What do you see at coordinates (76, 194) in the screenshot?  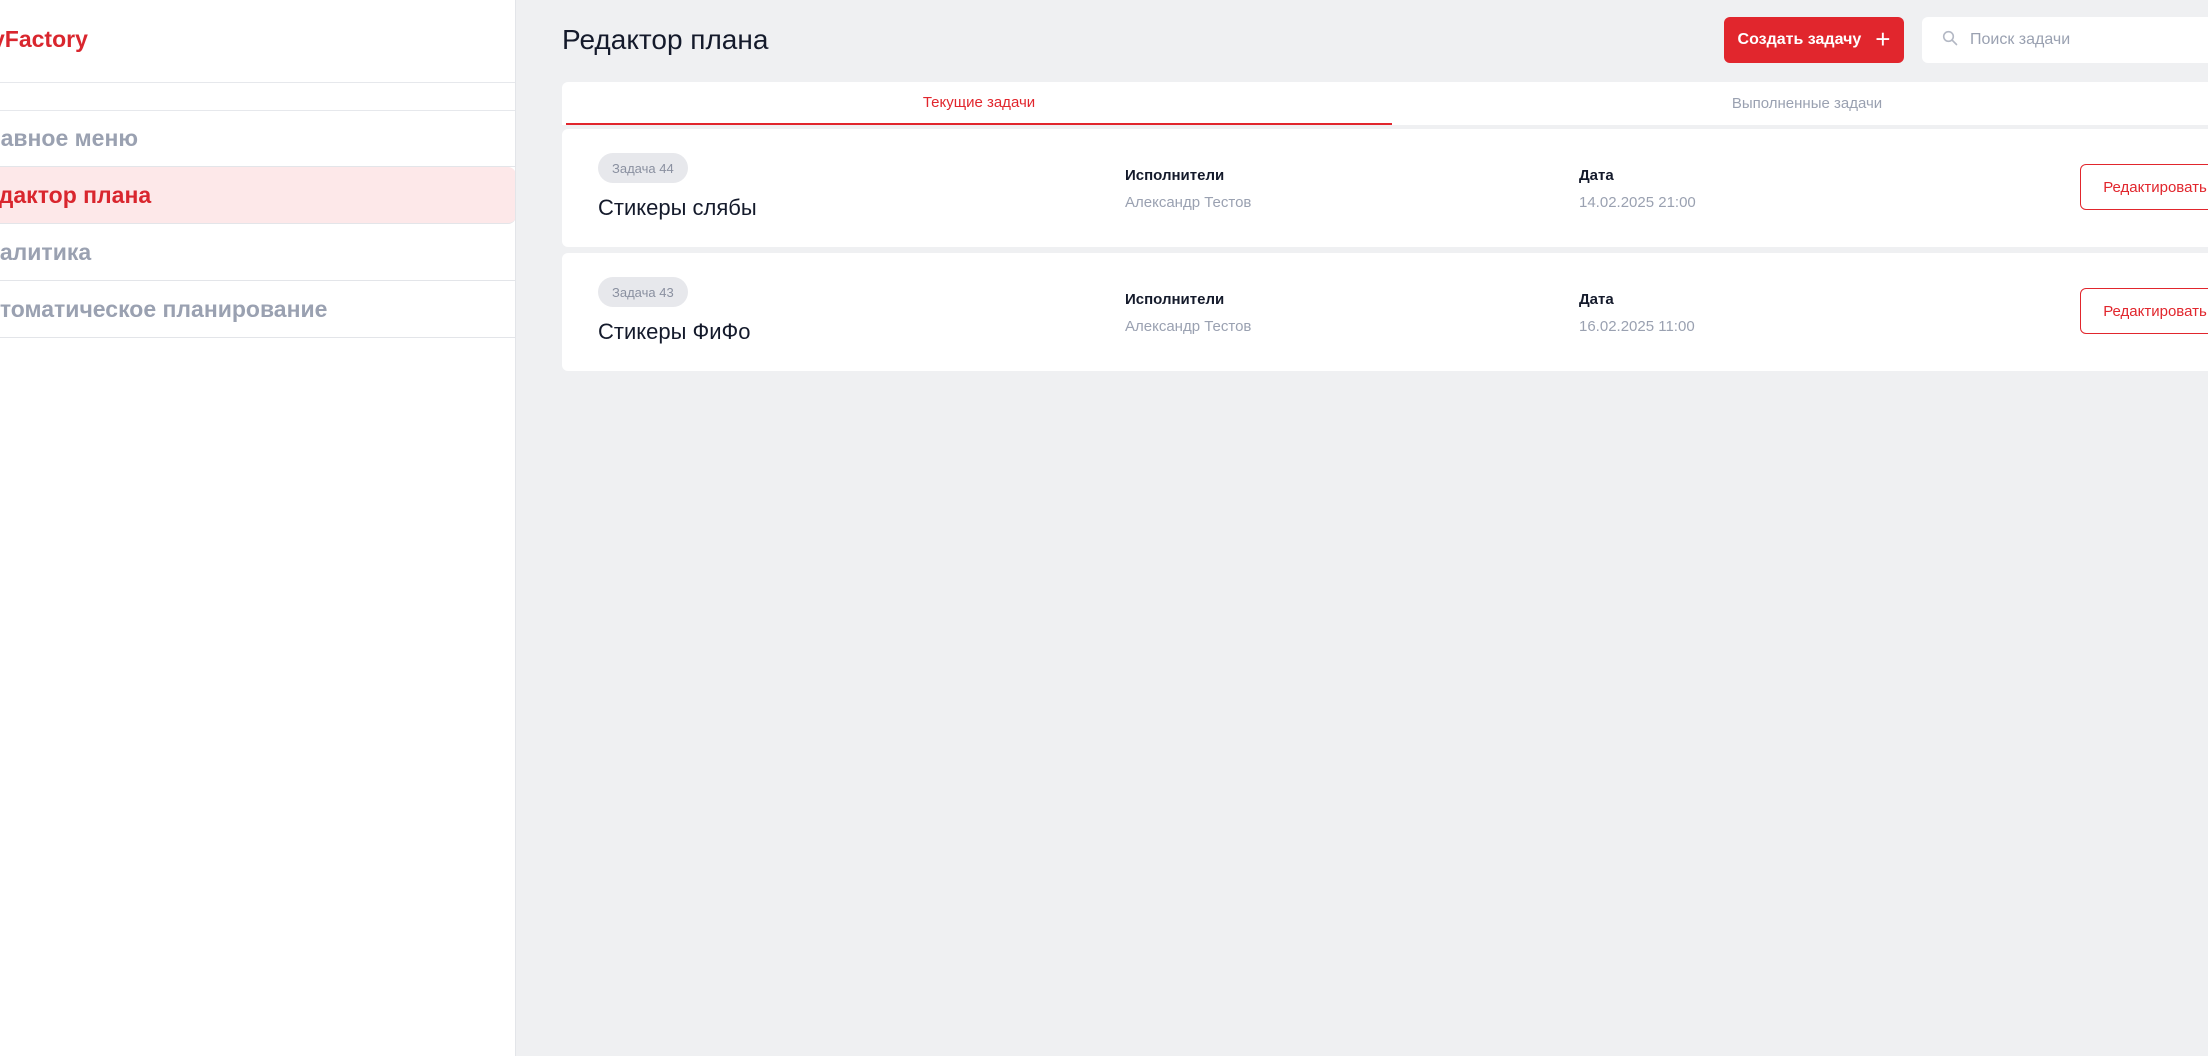 I see `sidebar-item-label: едактор плана` at bounding box center [76, 194].